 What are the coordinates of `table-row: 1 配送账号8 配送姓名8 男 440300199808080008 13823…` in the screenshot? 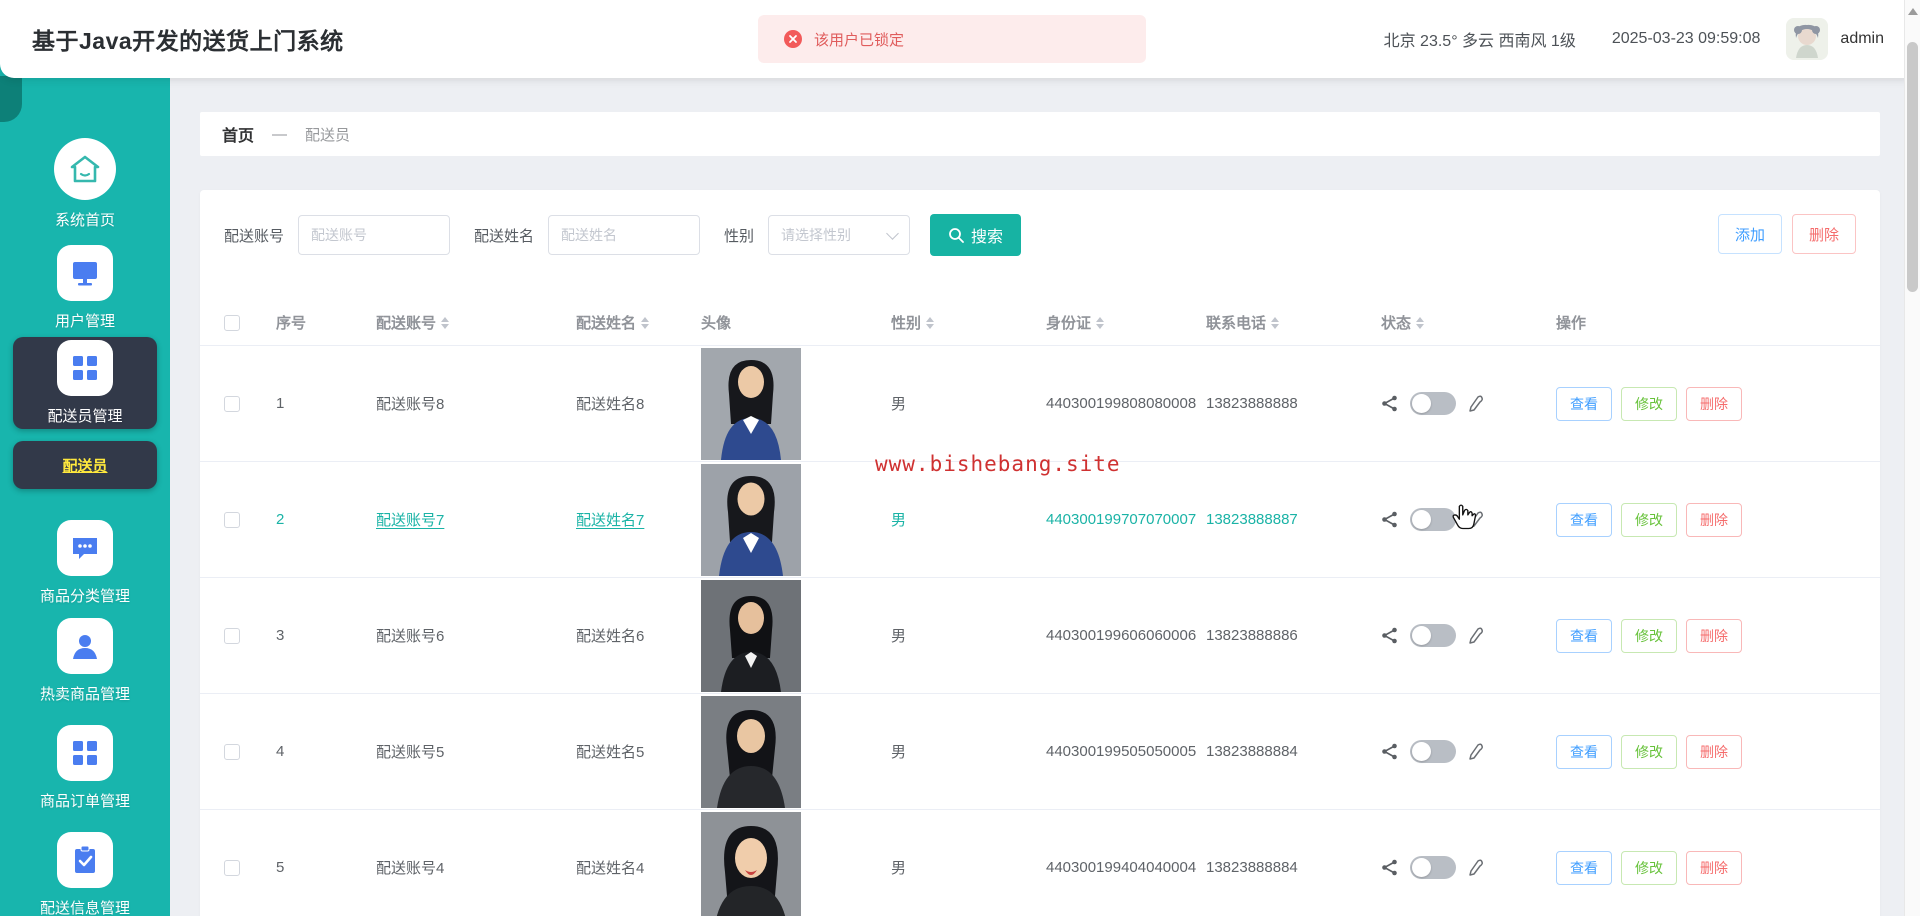 It's located at (1040, 404).